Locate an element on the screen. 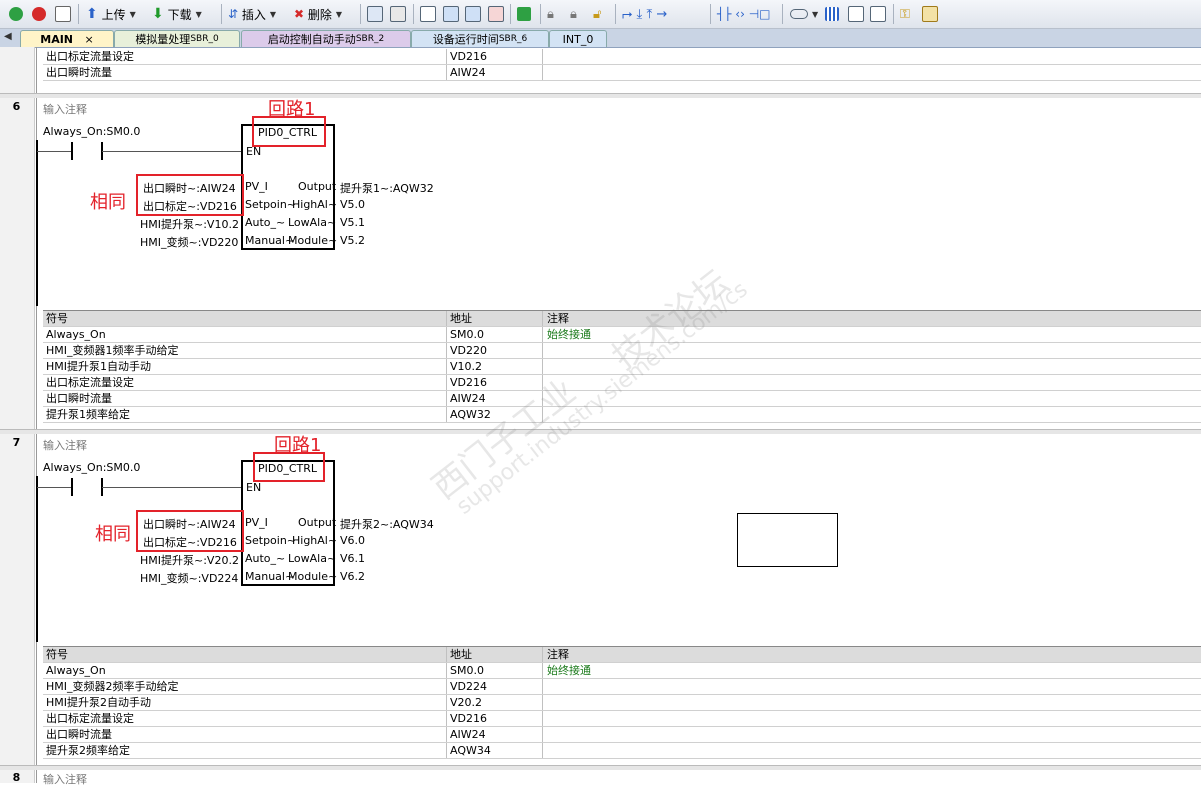 The width and height of the screenshot is (1201, 787). edit-button is located at coordinates (856, 14).